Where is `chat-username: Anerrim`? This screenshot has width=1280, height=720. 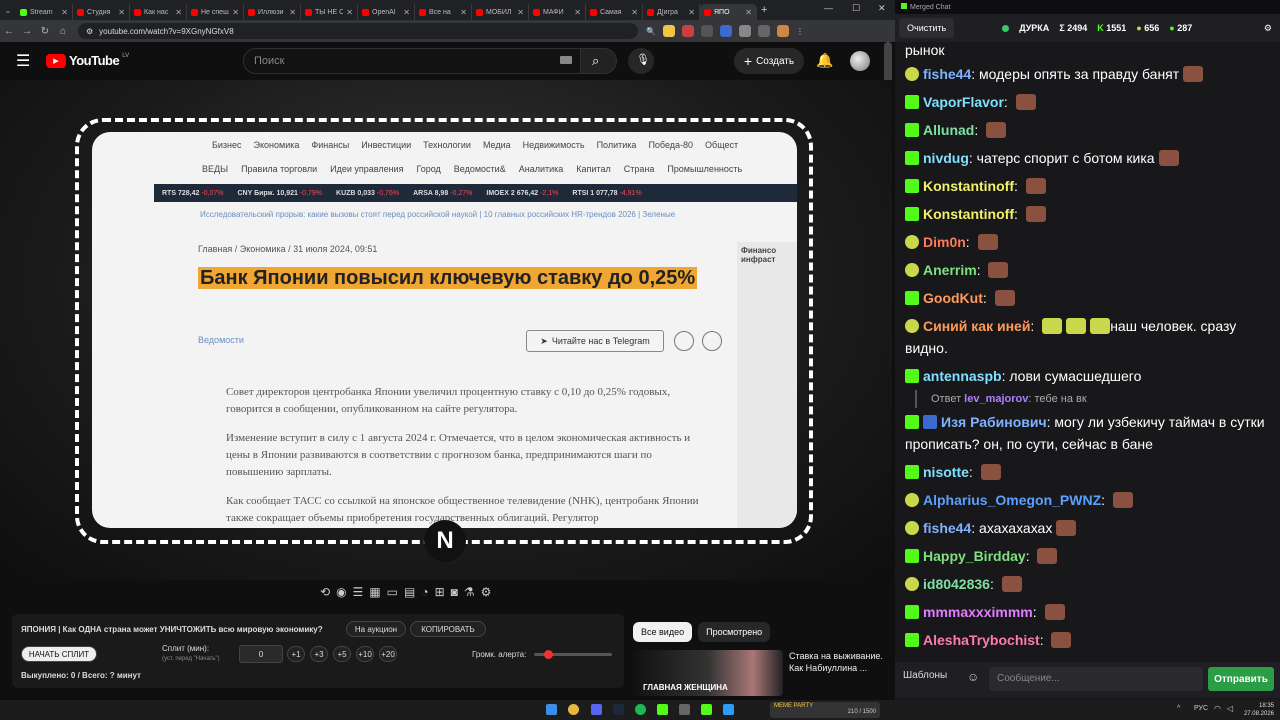
chat-username: Anerrim is located at coordinates (950, 270).